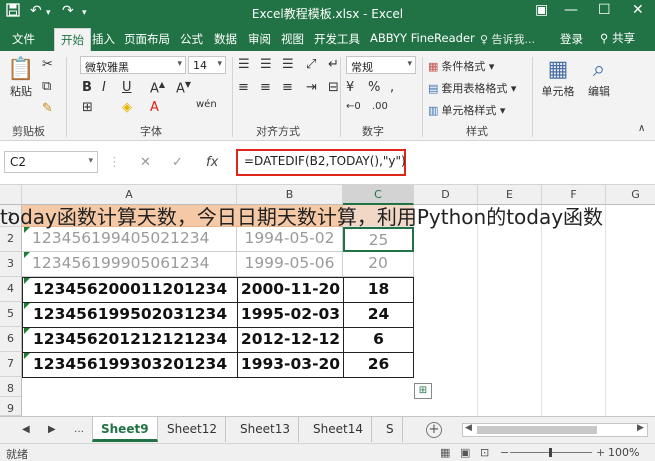  Describe the element at coordinates (183, 88) in the screenshot. I see `decrease-font-icon: A▼` at that location.